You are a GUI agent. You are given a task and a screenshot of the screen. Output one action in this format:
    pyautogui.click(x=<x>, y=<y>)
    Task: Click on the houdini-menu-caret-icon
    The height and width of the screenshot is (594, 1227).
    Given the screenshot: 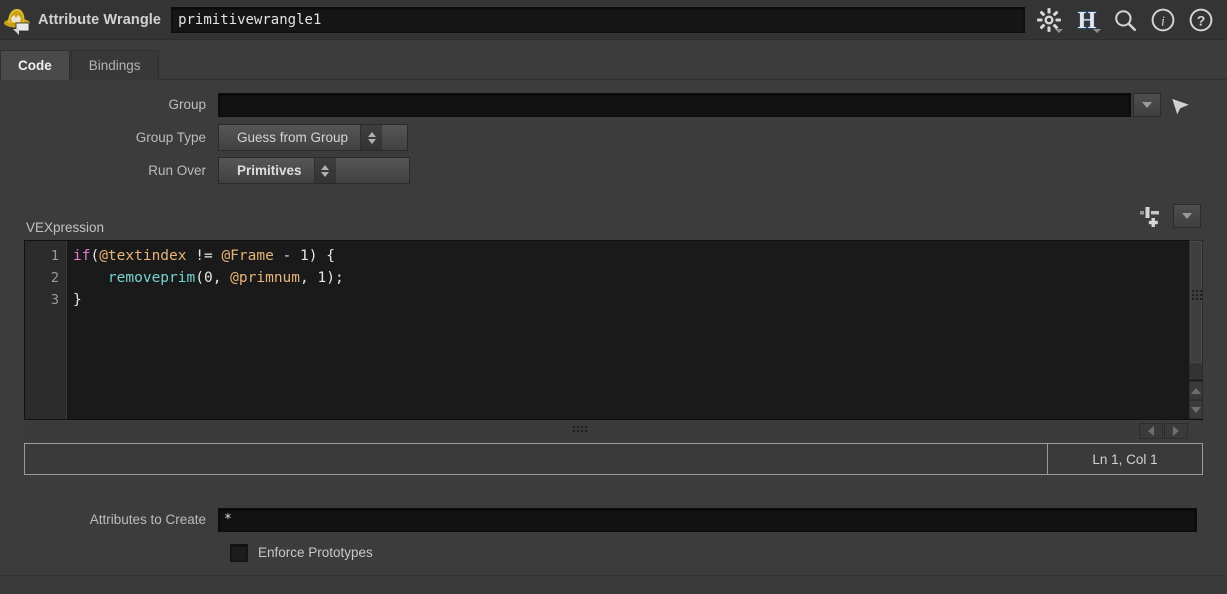 What is the action you would take?
    pyautogui.click(x=1097, y=30)
    